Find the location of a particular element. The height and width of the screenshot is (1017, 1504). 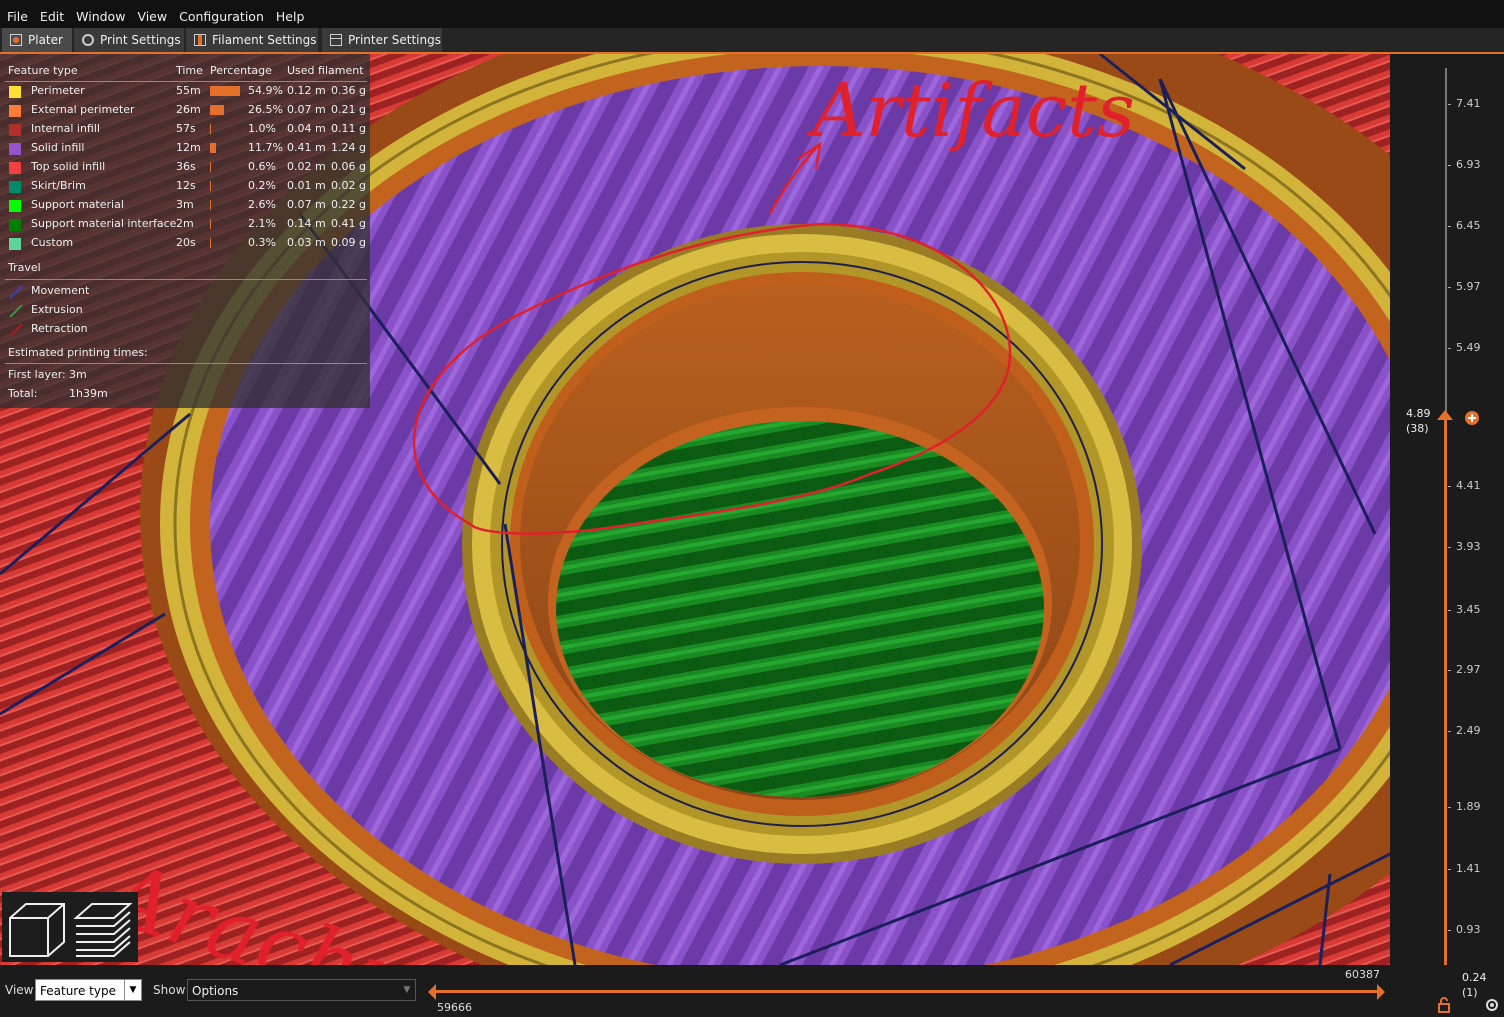

legend-feature-name: External perimeter is located at coordinates (83, 109).